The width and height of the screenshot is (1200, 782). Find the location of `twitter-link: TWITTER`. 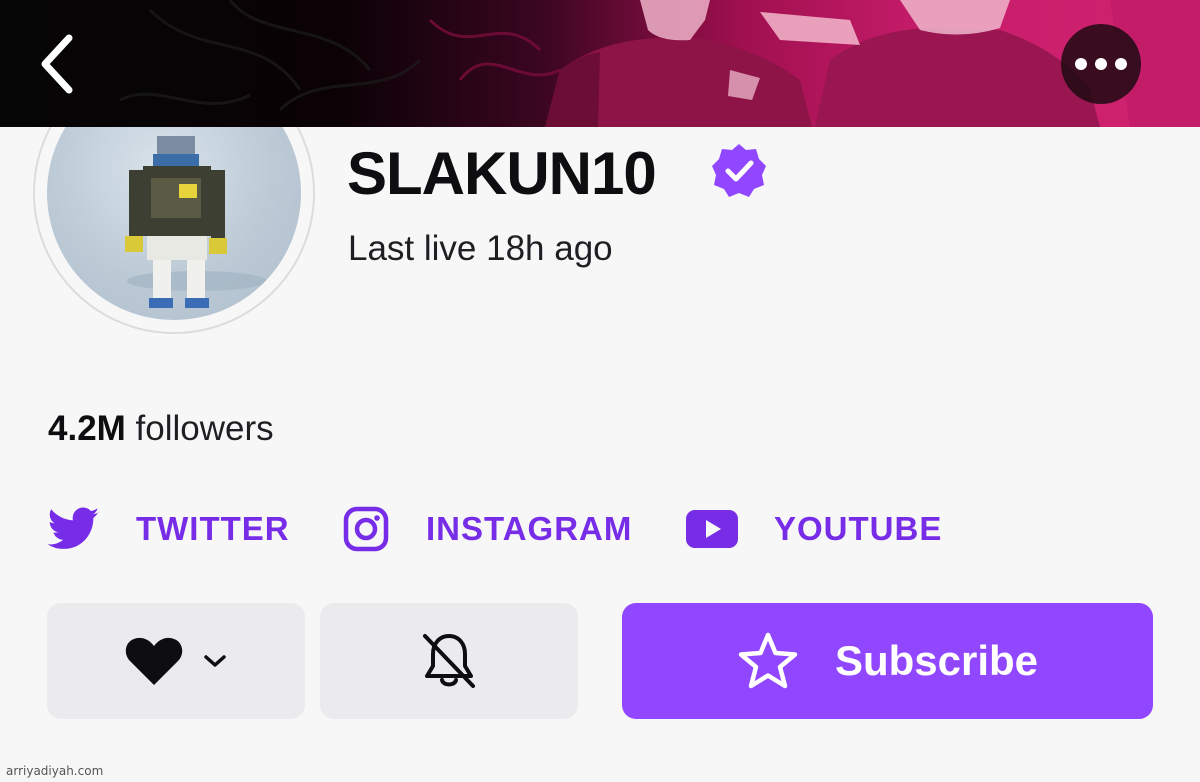

twitter-link: TWITTER is located at coordinates (169, 529).